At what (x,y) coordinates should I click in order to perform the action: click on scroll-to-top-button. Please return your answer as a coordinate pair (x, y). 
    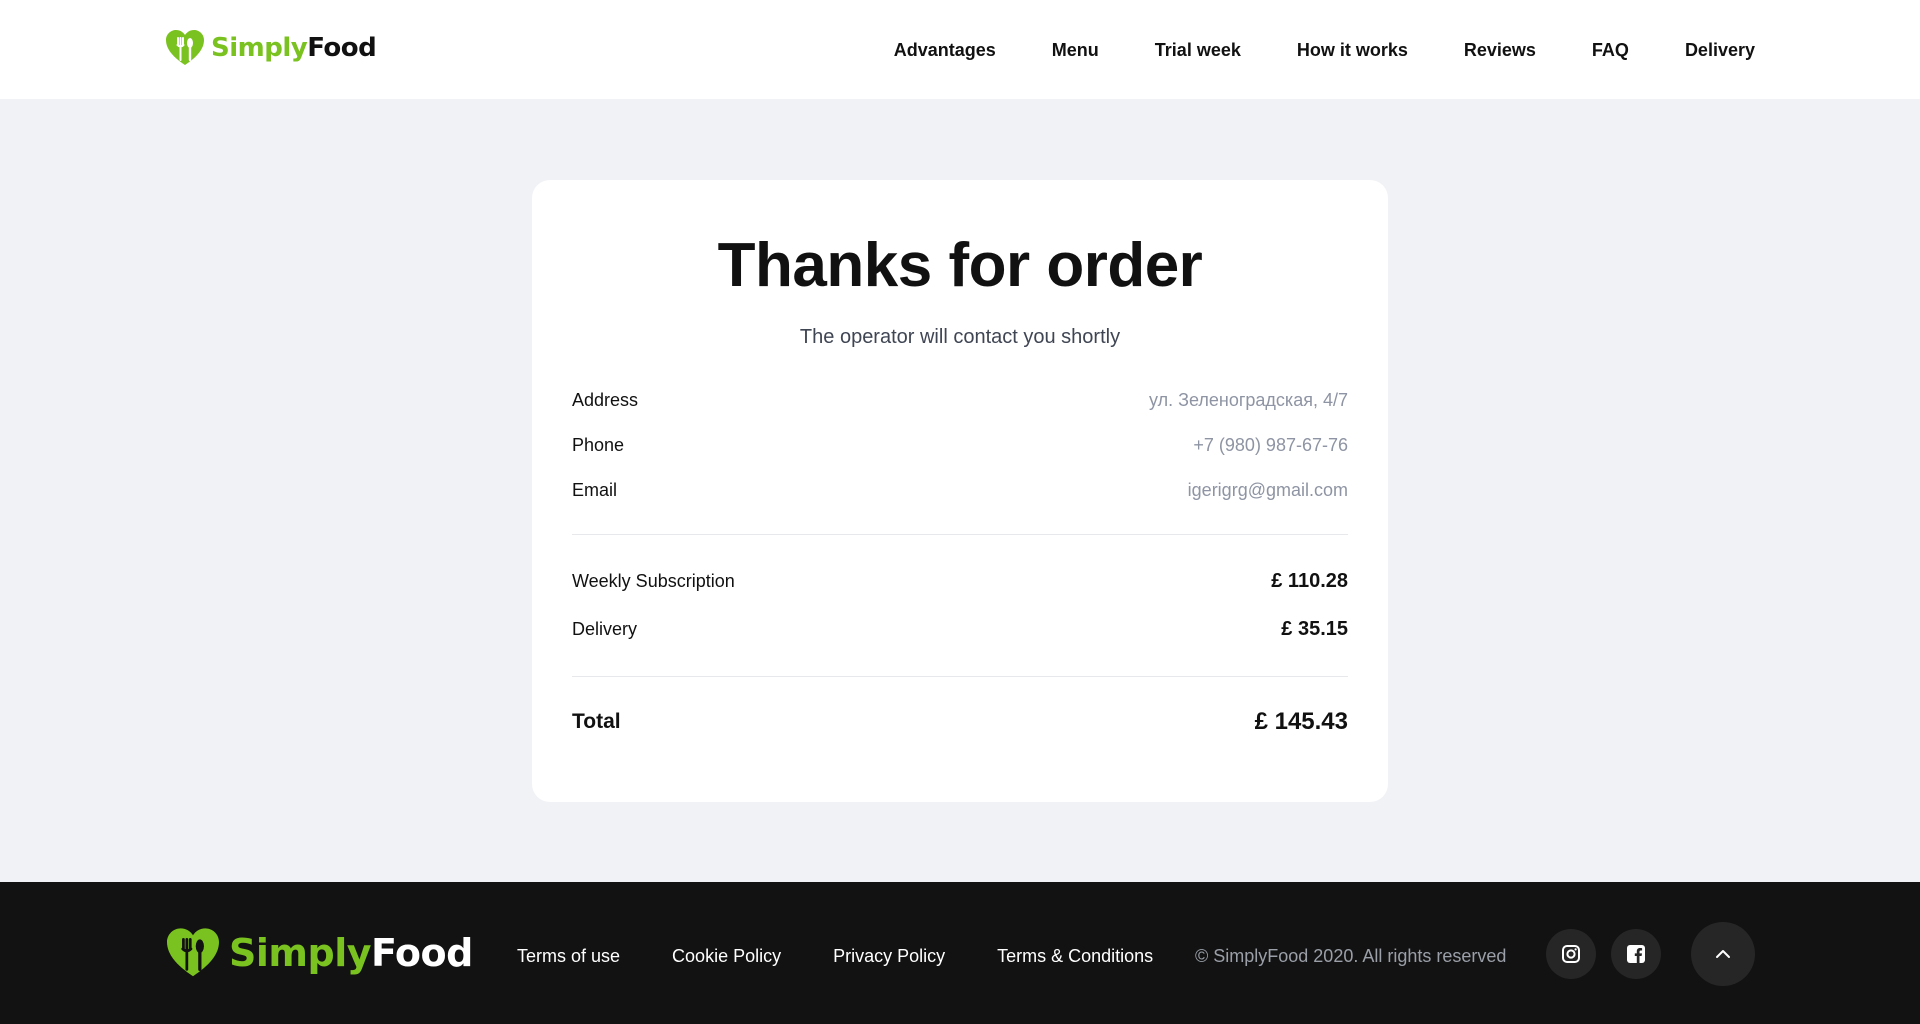
    Looking at the image, I should click on (1723, 954).